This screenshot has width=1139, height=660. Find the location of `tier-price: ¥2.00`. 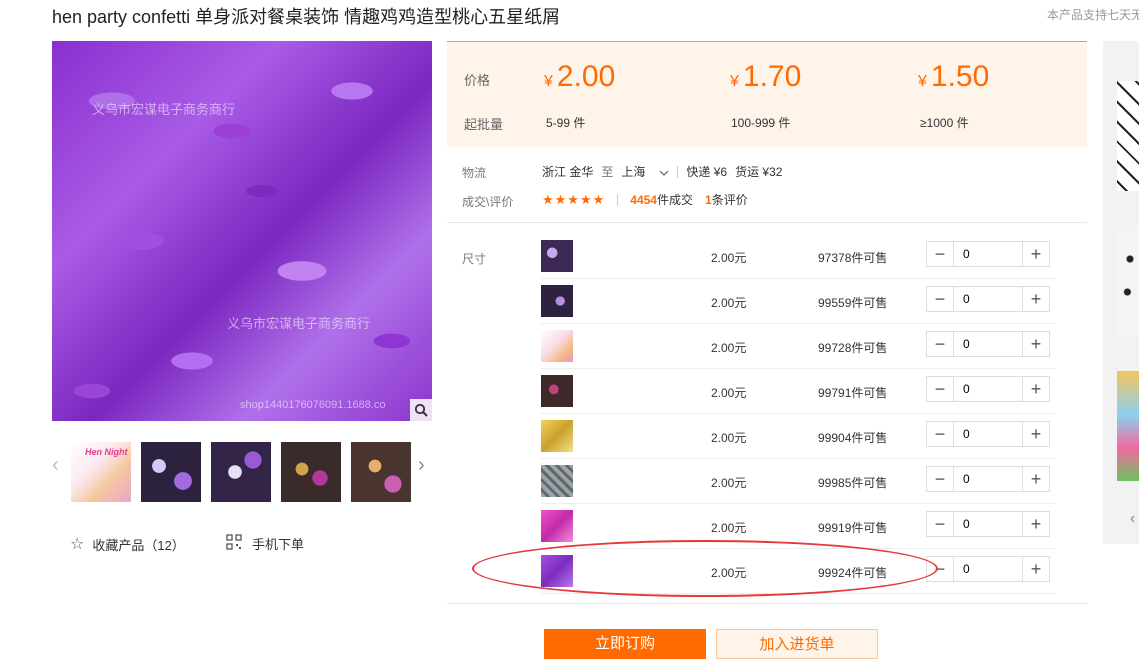

tier-price: ¥2.00 is located at coordinates (580, 76).